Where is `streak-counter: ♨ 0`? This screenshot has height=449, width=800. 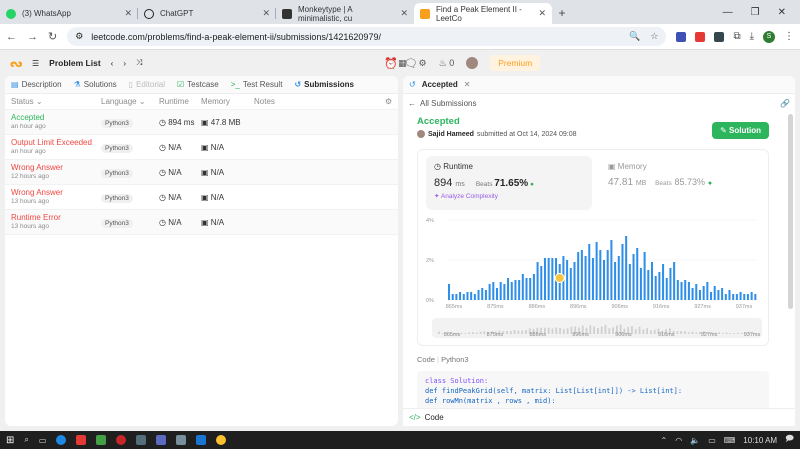 streak-counter: ♨ 0 is located at coordinates (447, 63).